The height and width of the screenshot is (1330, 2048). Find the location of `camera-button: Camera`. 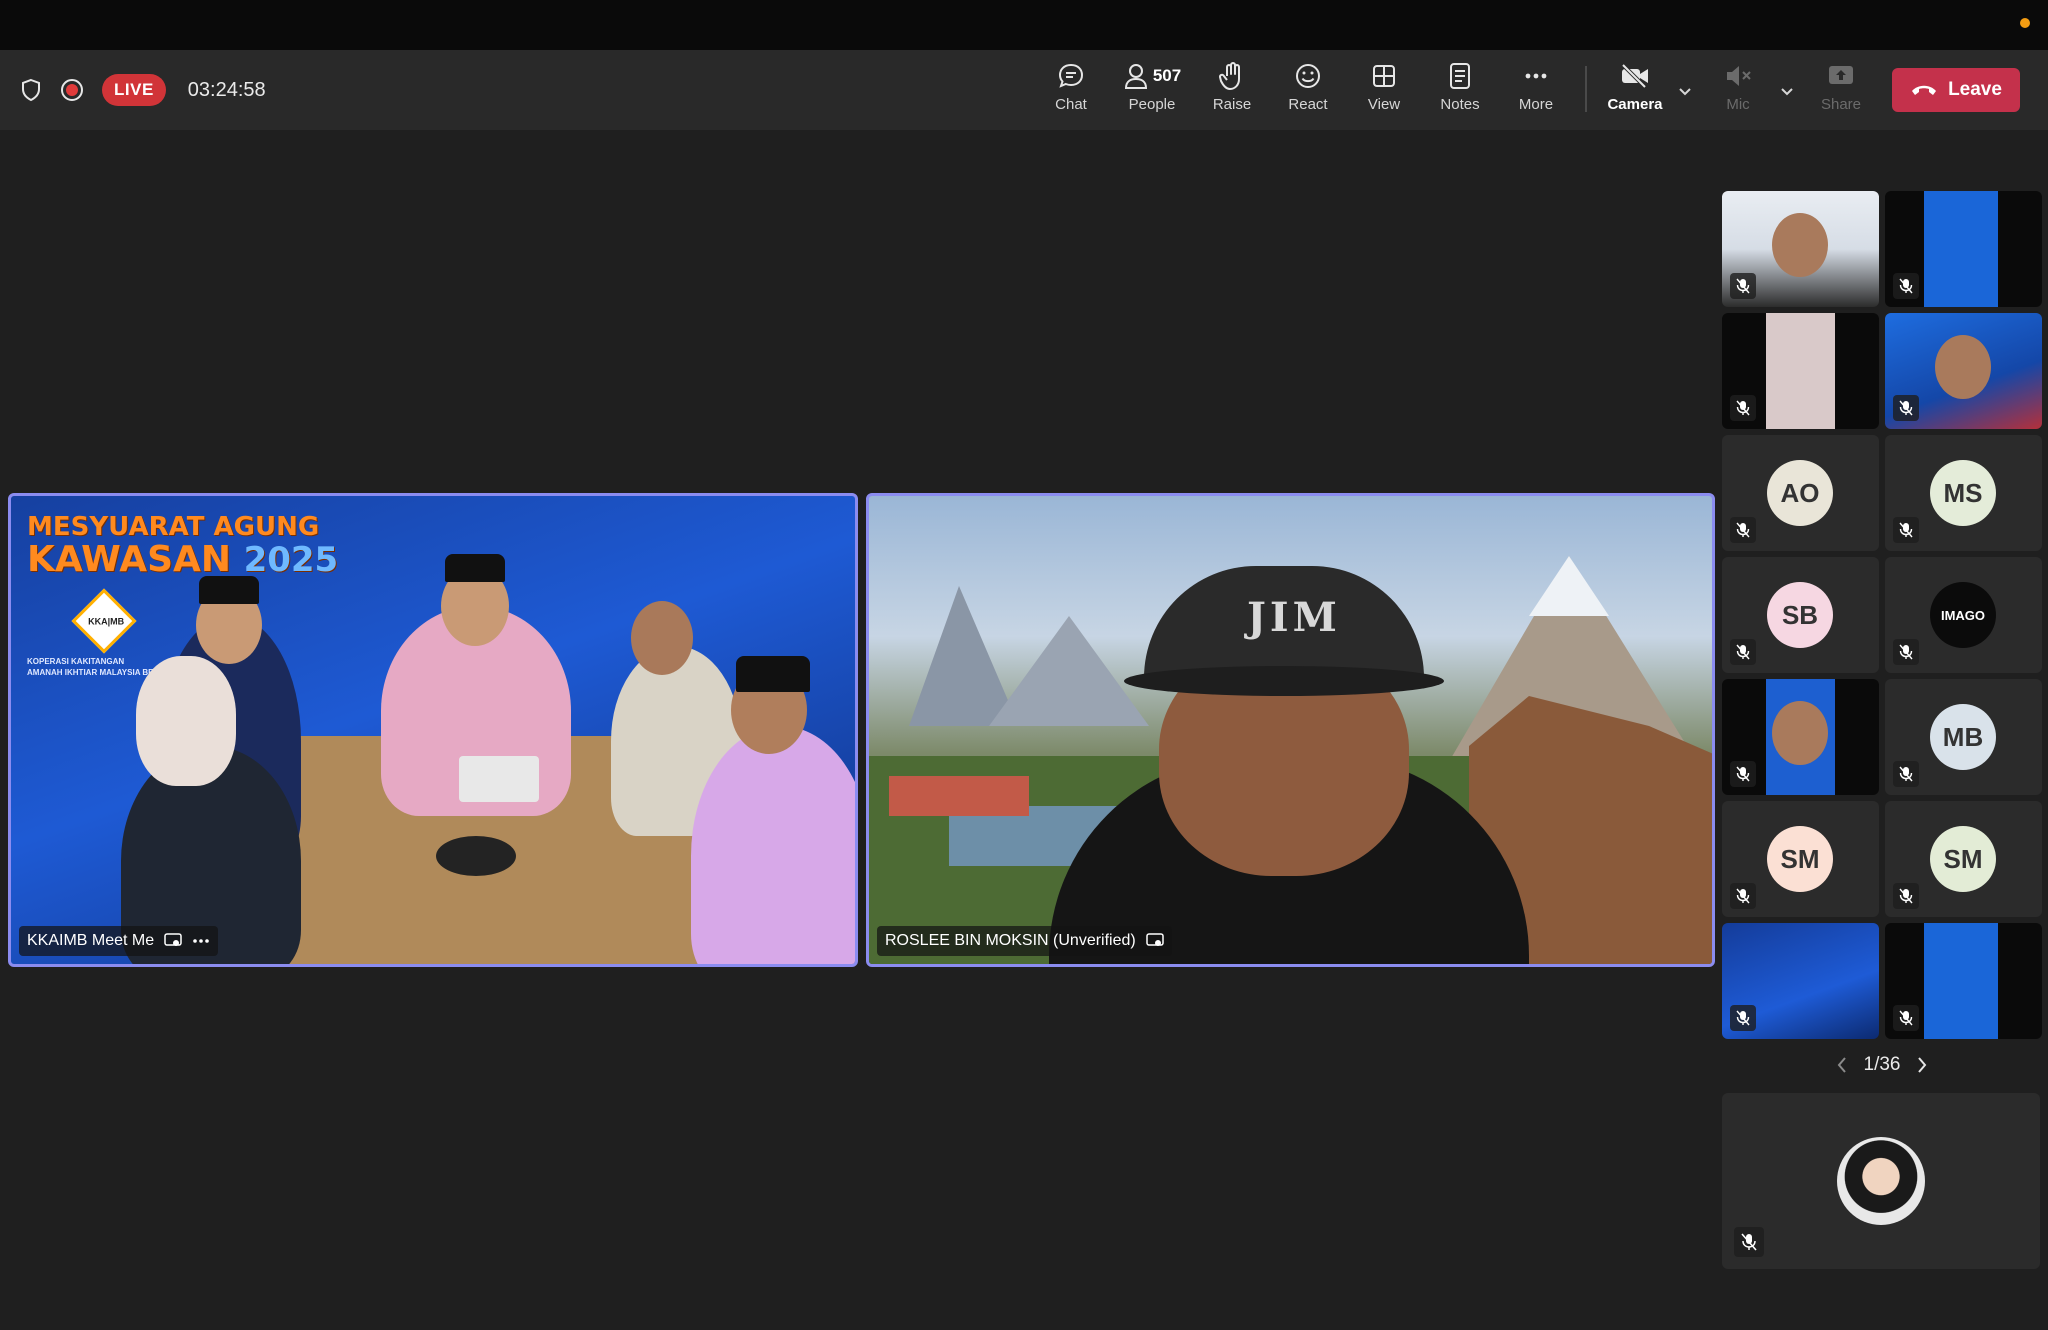

camera-button: Camera is located at coordinates (1635, 90).